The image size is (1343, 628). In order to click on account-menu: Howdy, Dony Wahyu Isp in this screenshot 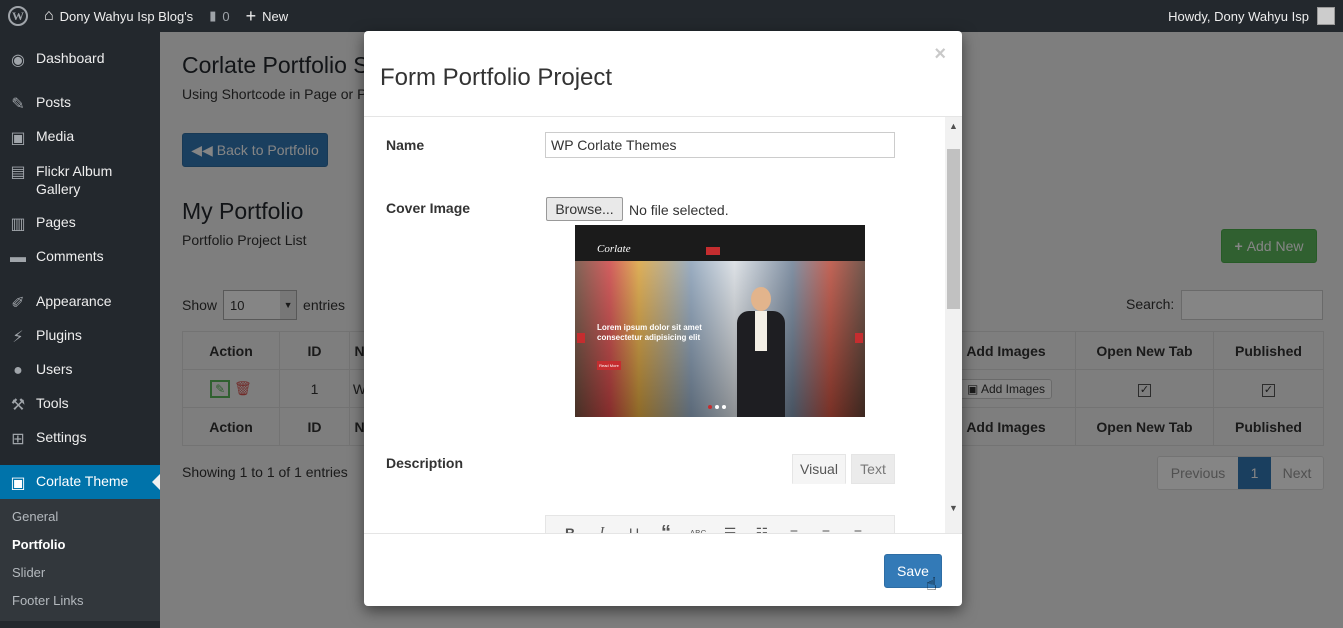, I will do `click(1251, 16)`.